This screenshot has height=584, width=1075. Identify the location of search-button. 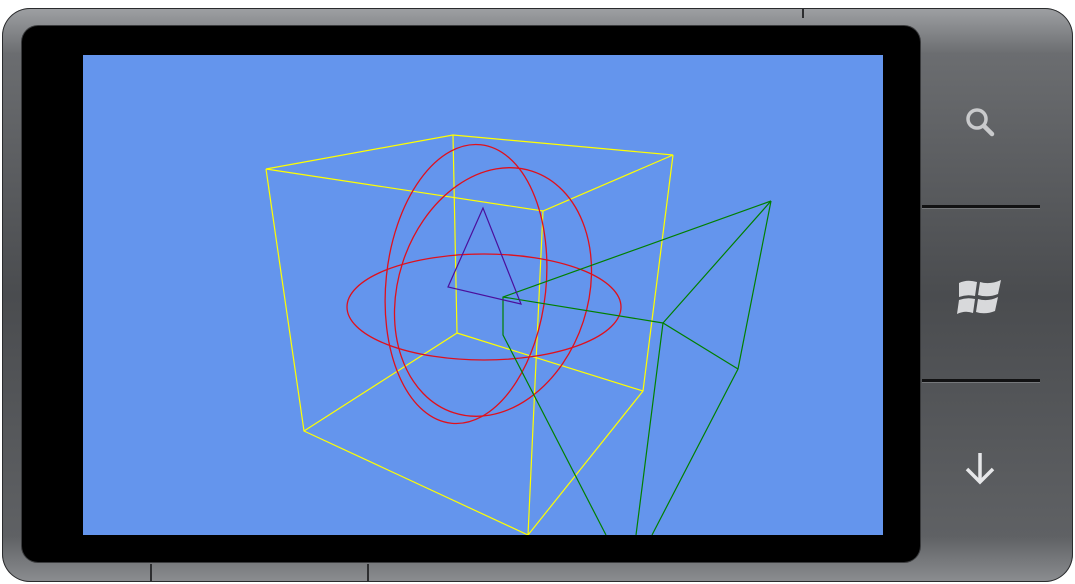
(980, 123).